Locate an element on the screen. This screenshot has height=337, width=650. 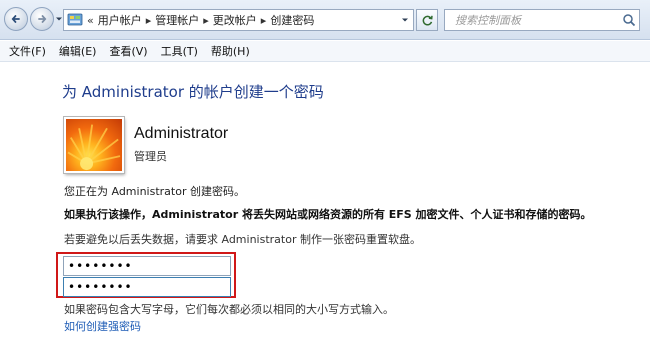
address-bar: « 用户帐户 ▸ 管理帐户 ▸ 更改帐户 ▸ 创建密码 is located at coordinates (238, 20).